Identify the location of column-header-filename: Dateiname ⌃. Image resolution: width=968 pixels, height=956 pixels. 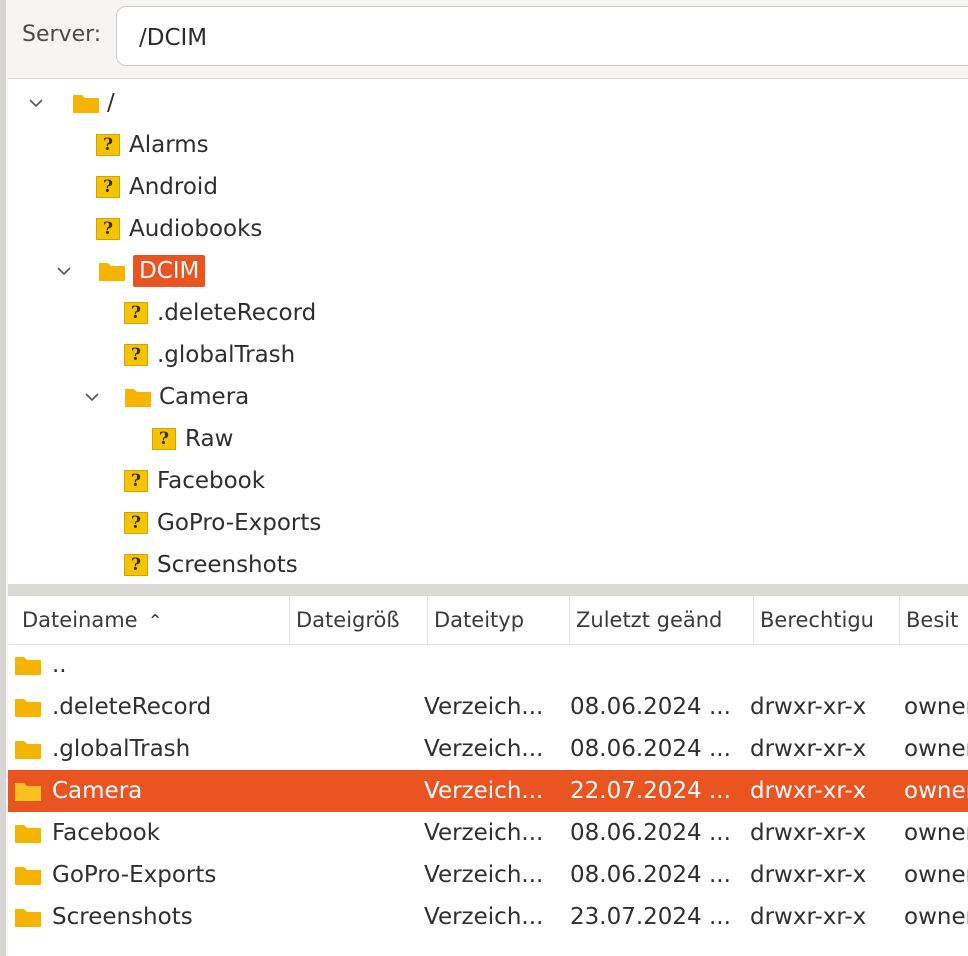
(149, 620).